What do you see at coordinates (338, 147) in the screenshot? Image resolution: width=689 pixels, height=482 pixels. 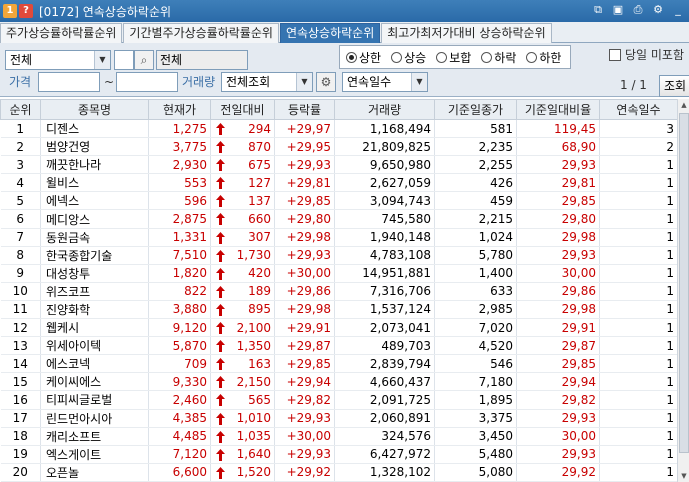 I see `table-row: 2 범양건영 3,775 870 +29,95 21,809,825 2,235 68,90 2` at bounding box center [338, 147].